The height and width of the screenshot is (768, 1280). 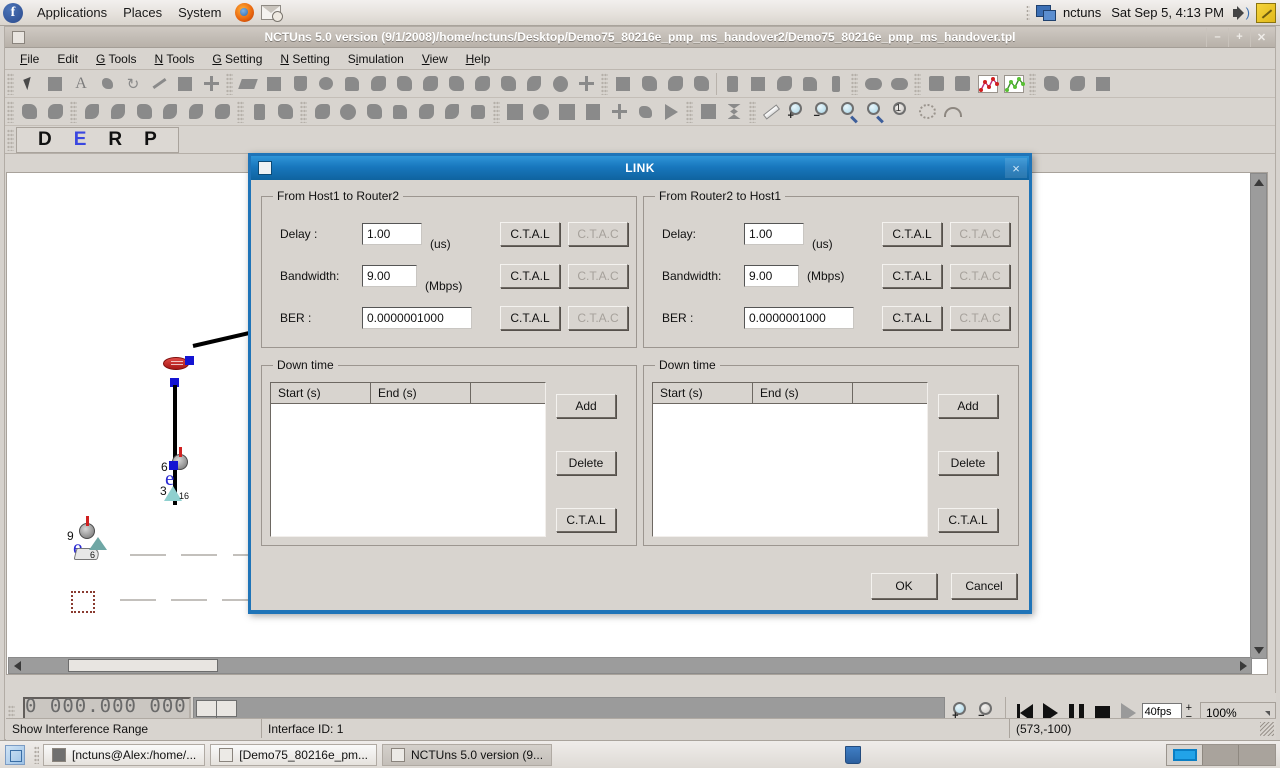 I want to click on zoom-region-in-icon, so click(x=849, y=112).